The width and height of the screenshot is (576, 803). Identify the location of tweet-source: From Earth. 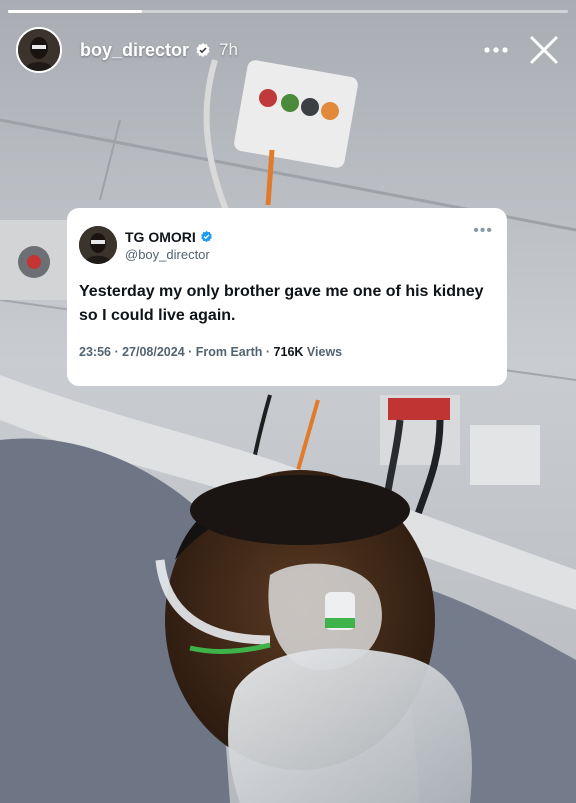
(229, 352).